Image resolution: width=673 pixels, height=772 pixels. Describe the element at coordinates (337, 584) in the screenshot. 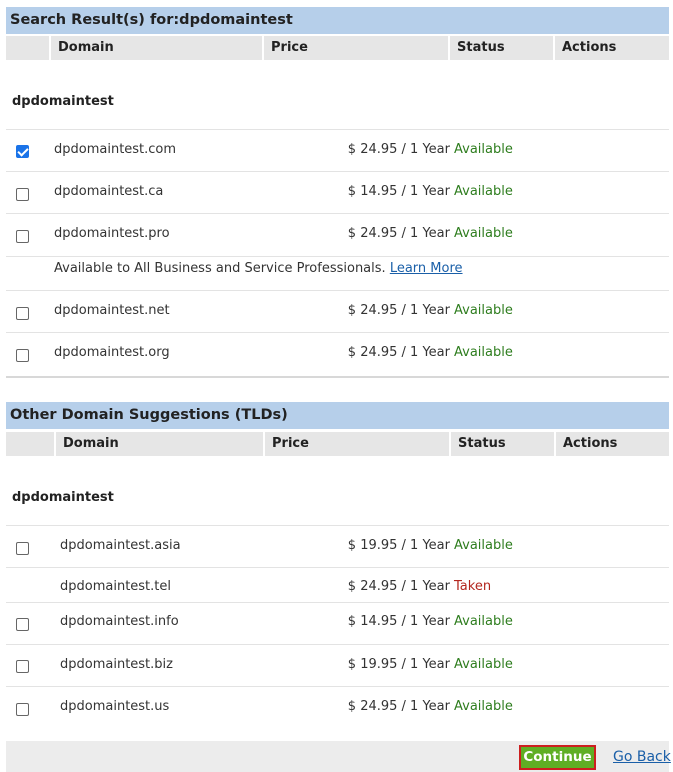

I see `table-row: dpdomaintest.tel $ 24.95 / 1 Year Taken` at that location.